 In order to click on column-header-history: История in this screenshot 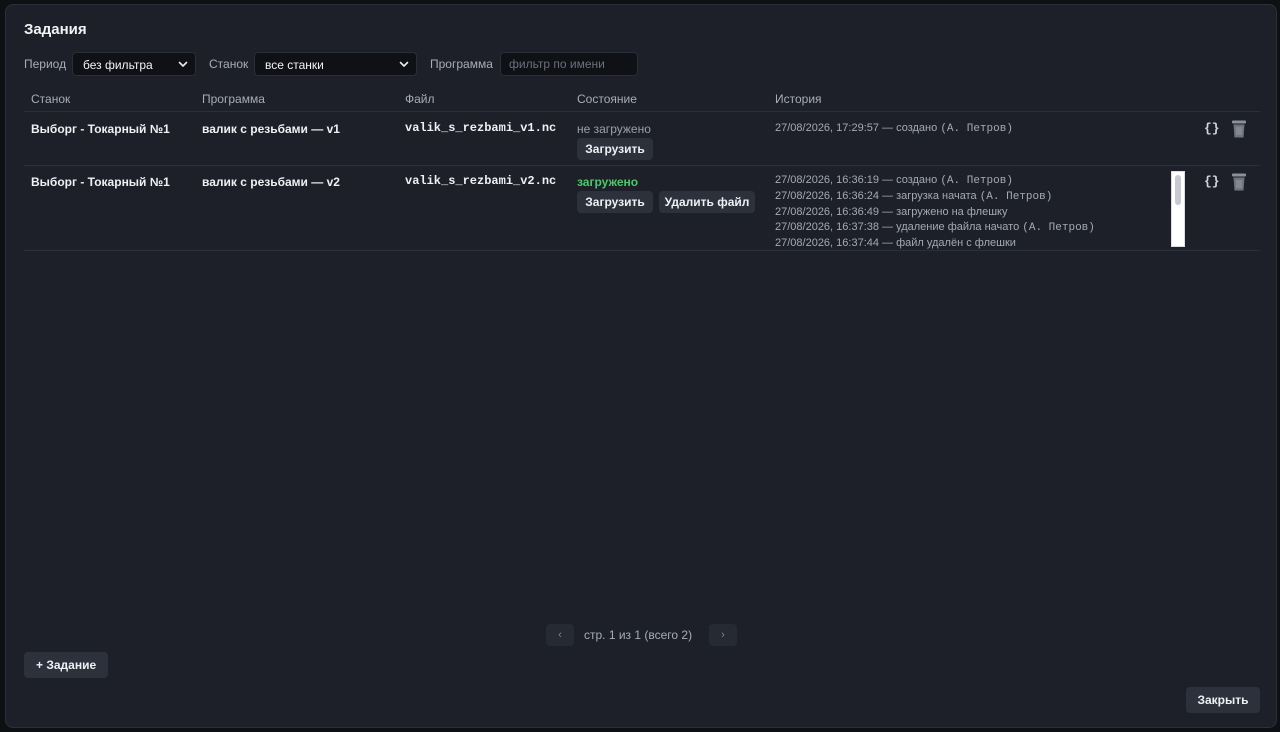, I will do `click(798, 99)`.